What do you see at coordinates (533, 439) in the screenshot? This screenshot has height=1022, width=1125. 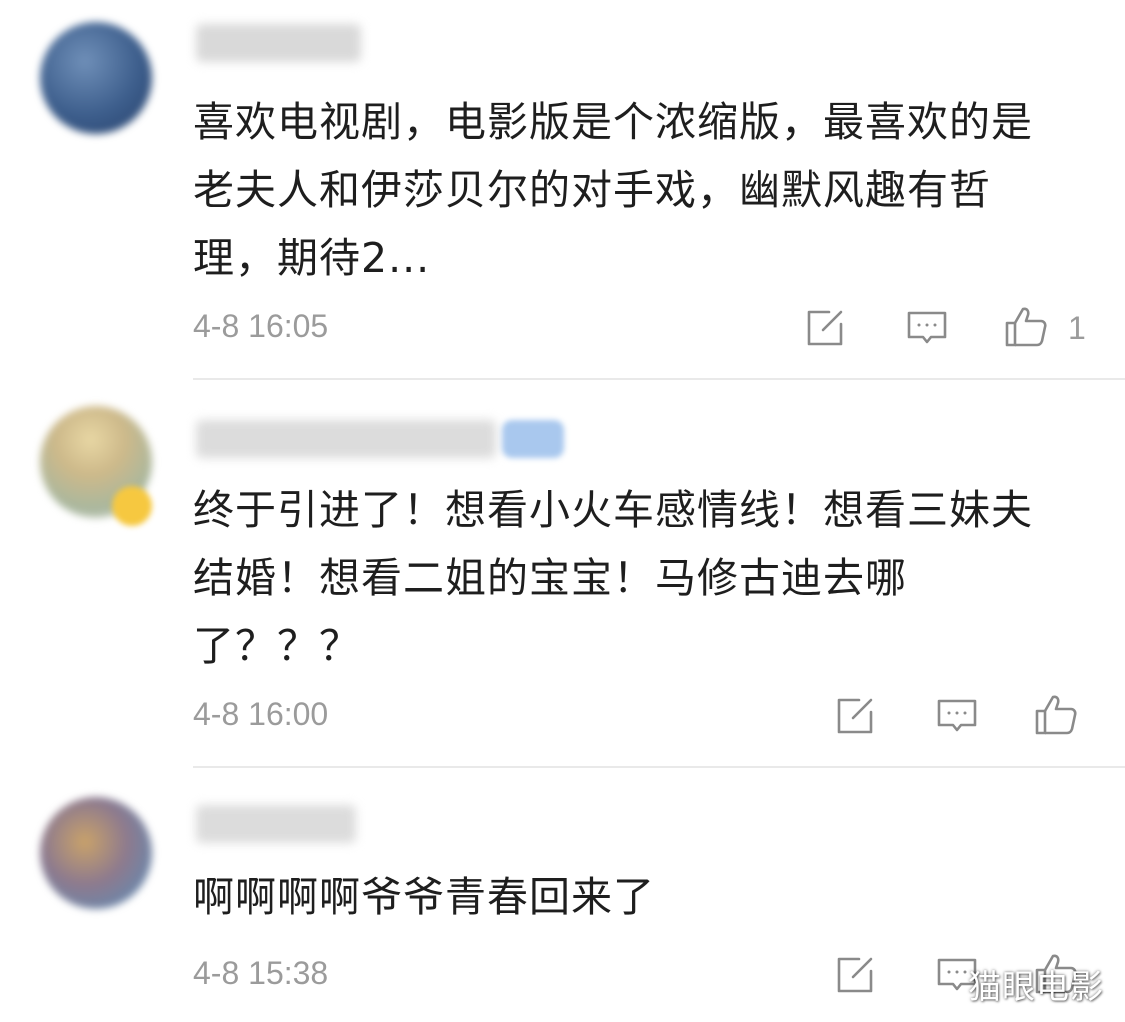 I see `vip-badge` at bounding box center [533, 439].